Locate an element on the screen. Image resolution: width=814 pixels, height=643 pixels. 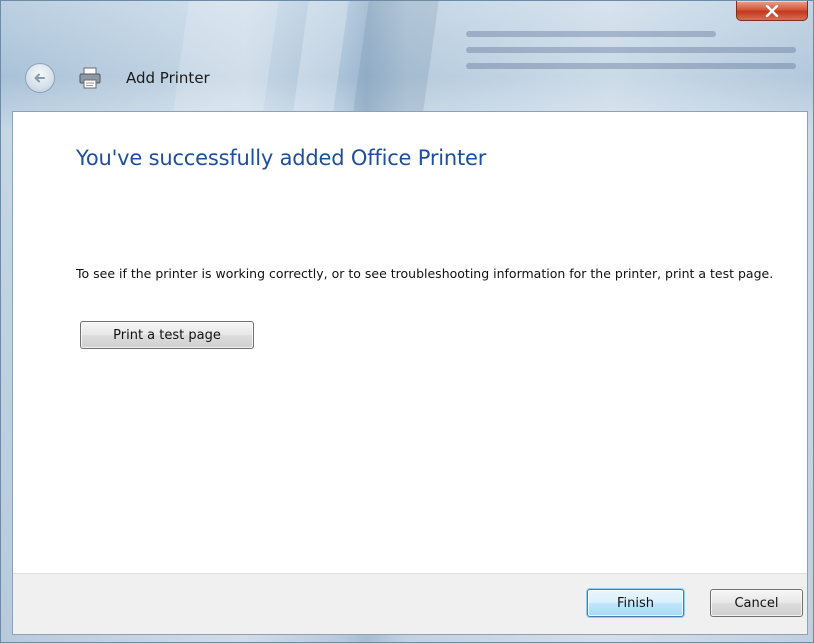
close-icon is located at coordinates (772, 10).